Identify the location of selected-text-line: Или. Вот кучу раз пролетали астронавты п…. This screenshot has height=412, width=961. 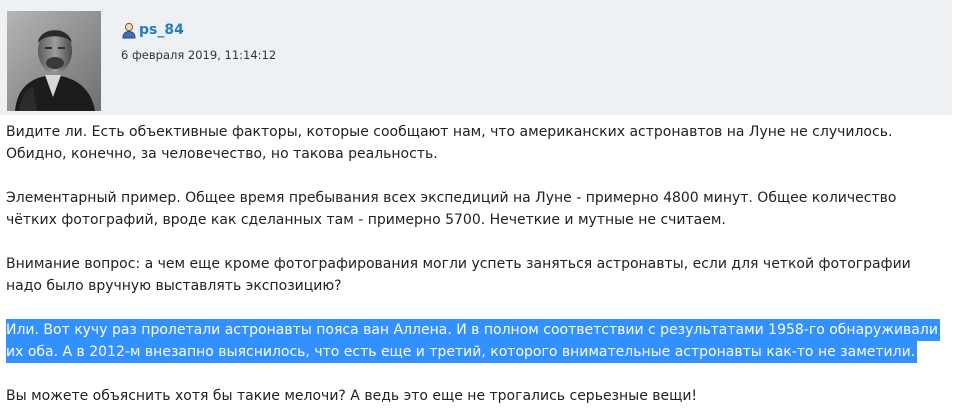
(473, 330).